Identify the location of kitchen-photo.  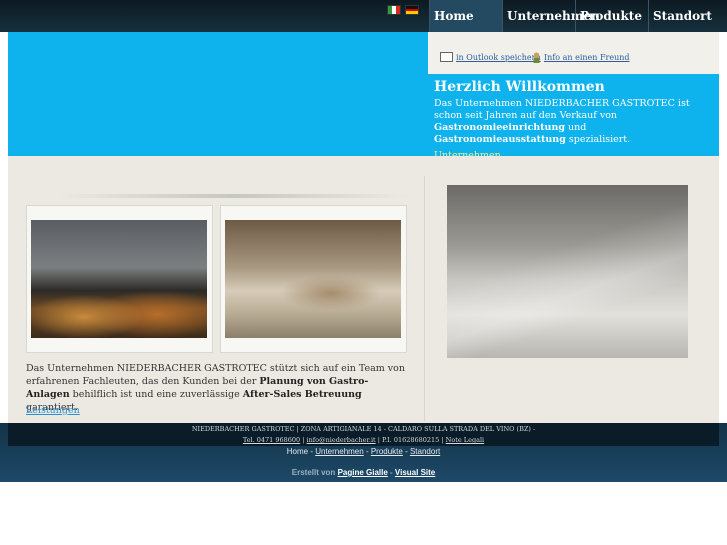
(567, 271).